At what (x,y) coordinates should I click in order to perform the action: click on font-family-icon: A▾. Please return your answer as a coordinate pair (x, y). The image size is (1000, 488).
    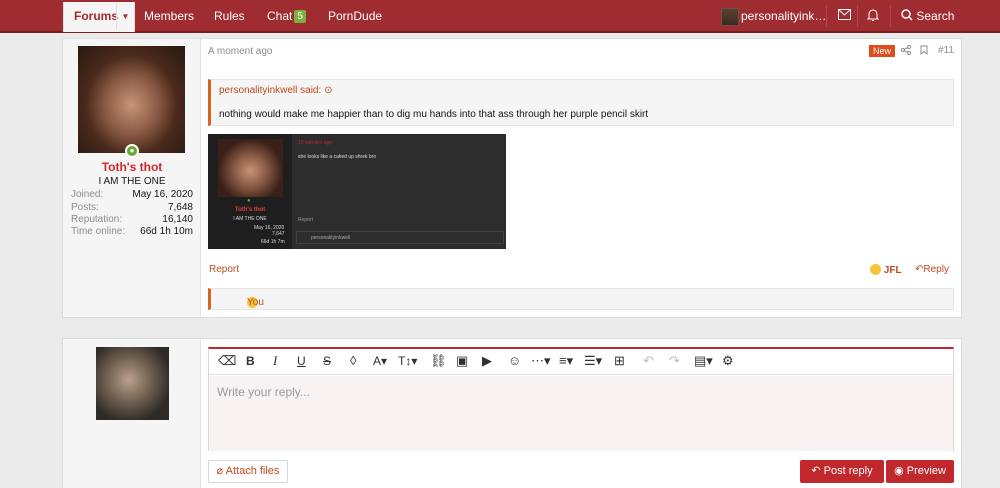
    Looking at the image, I should click on (380, 361).